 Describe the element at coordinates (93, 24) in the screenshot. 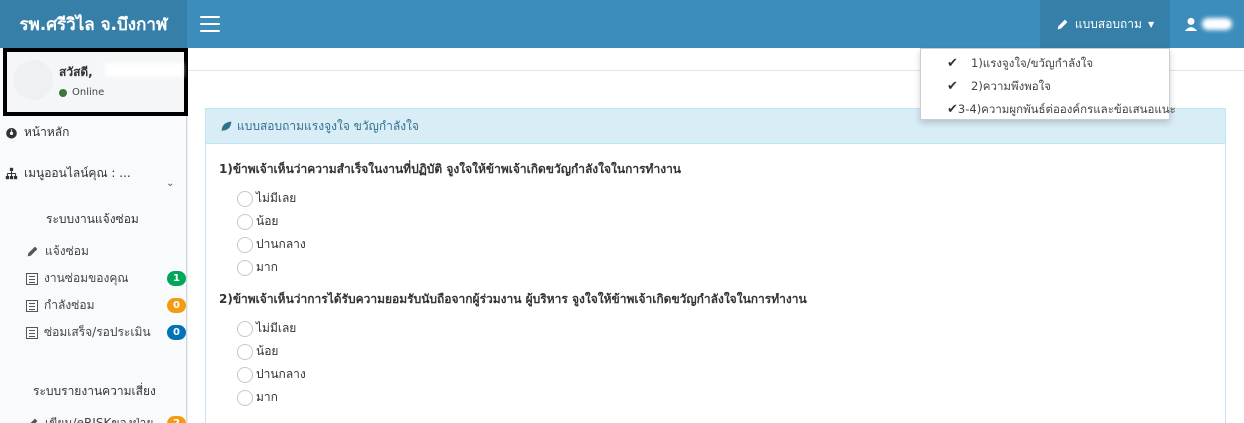

I see `app-logo: รพ.ศรีวิไล จ.บึงกาฬ` at that location.